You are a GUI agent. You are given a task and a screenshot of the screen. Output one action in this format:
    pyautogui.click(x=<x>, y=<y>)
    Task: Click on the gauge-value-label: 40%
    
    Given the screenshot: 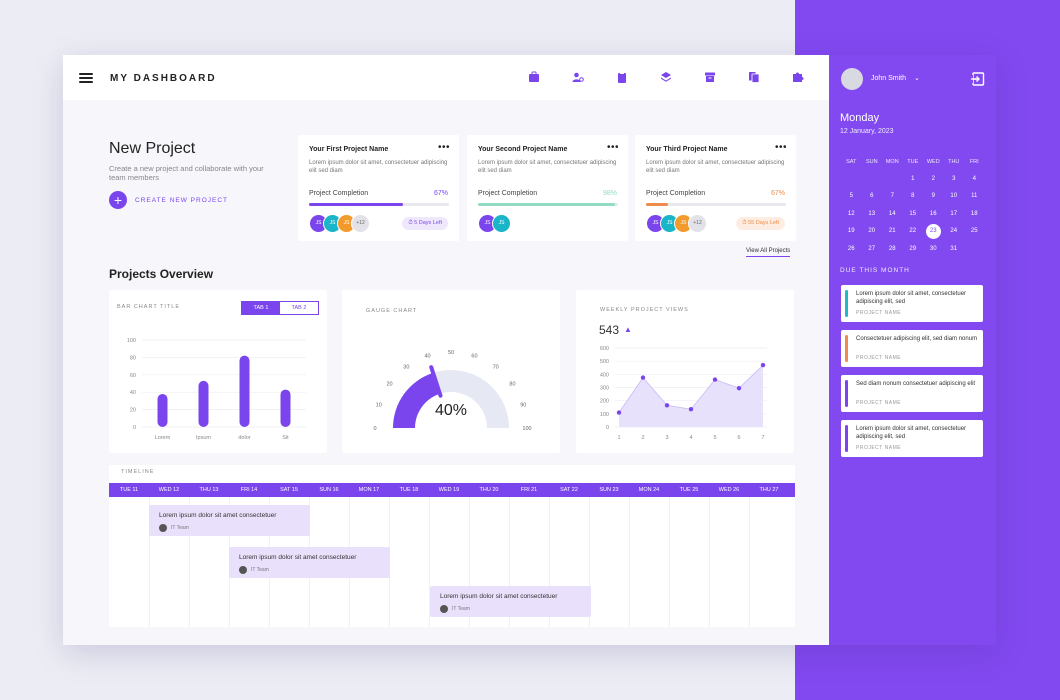 What is the action you would take?
    pyautogui.click(x=451, y=410)
    